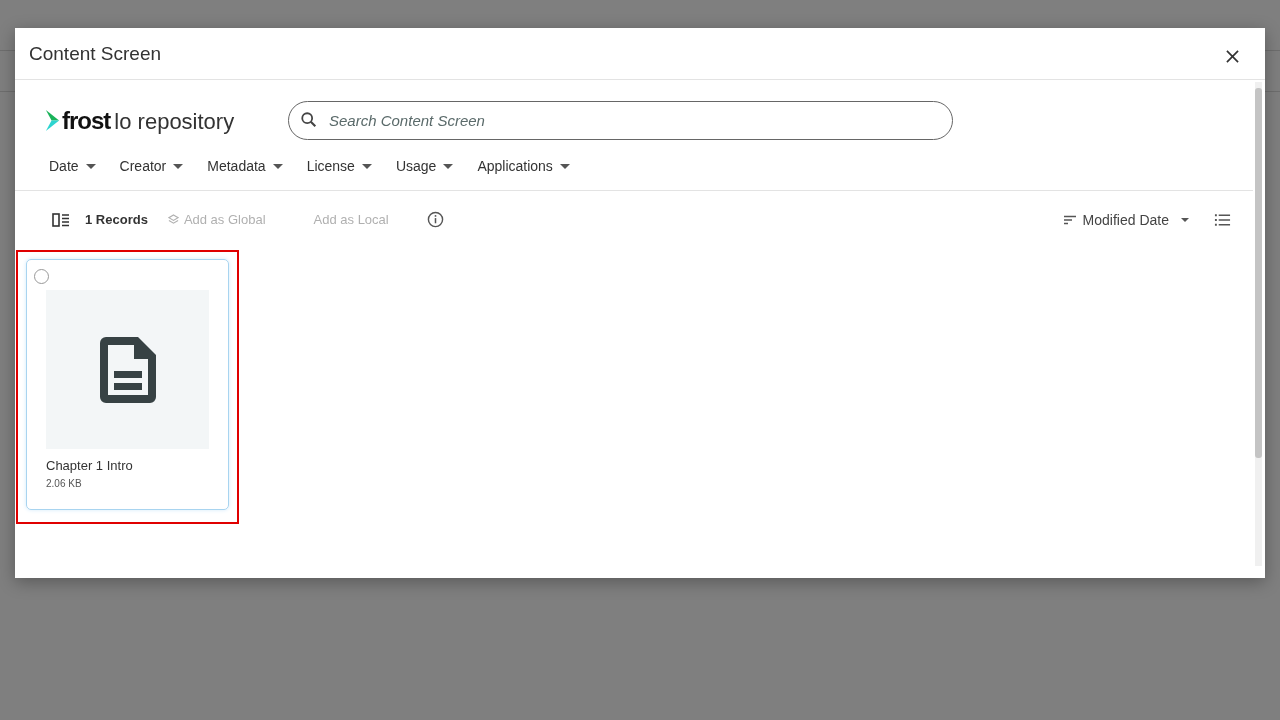  Describe the element at coordinates (61, 219) in the screenshot. I see `panel-toggle-icon` at that location.